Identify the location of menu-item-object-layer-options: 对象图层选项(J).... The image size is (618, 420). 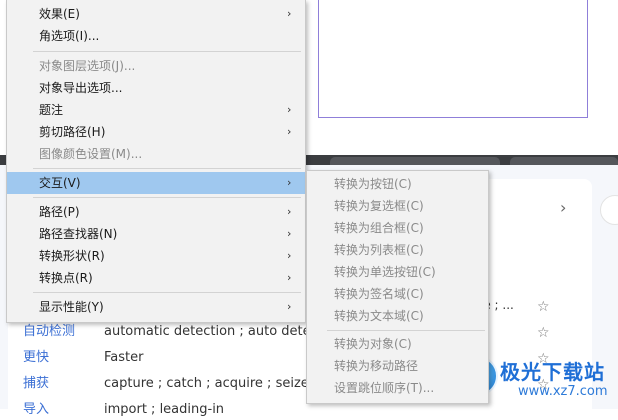
(156, 66).